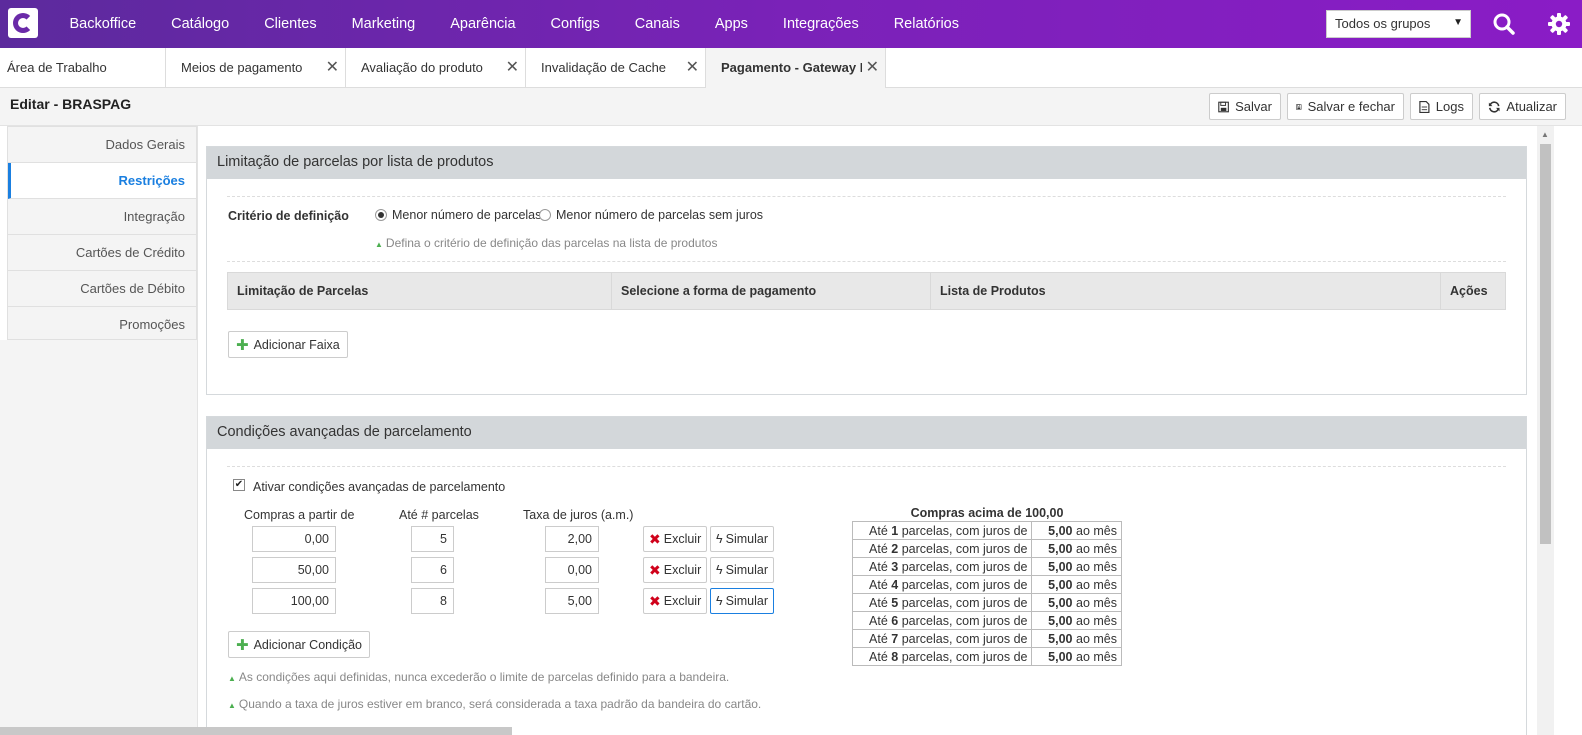 The height and width of the screenshot is (735, 1582). I want to click on refresh-icon, so click(1494, 106).